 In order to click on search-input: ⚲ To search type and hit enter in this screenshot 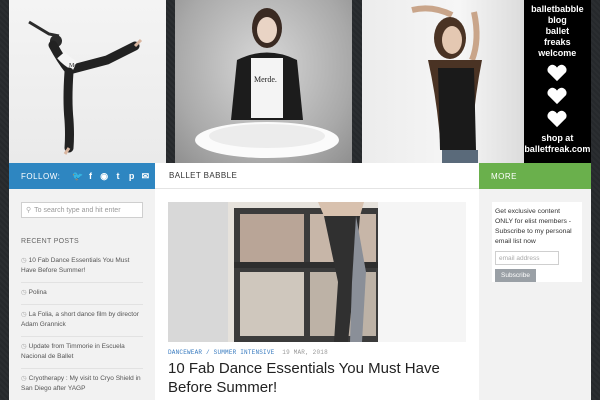, I will do `click(82, 210)`.